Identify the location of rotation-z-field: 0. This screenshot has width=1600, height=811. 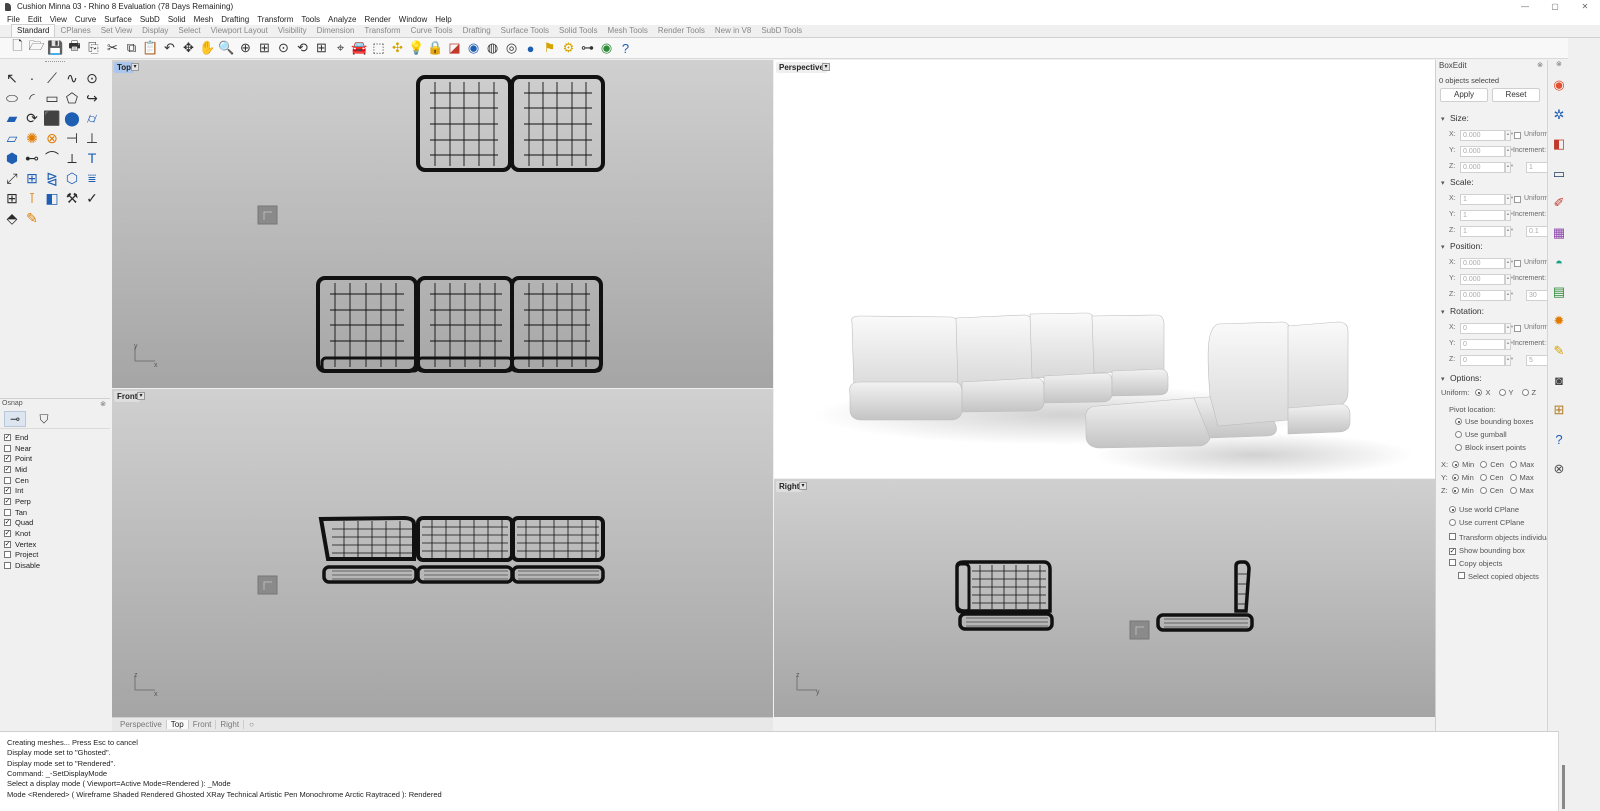
(1482, 360).